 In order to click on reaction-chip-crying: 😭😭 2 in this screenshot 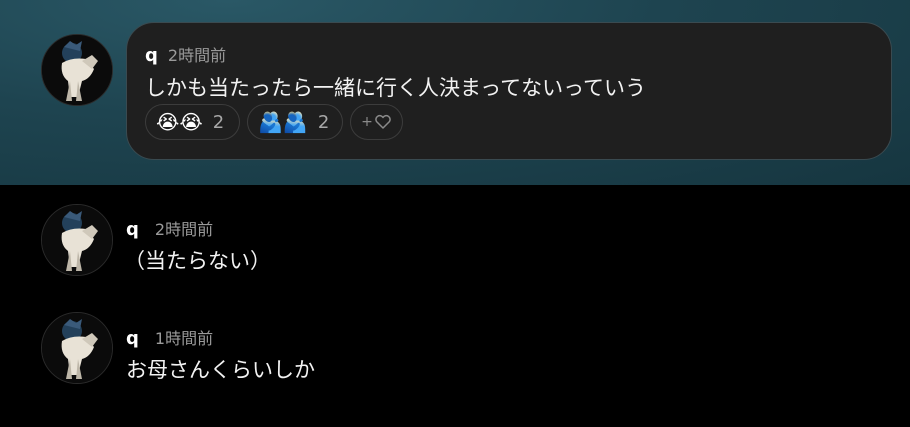, I will do `click(192, 122)`.